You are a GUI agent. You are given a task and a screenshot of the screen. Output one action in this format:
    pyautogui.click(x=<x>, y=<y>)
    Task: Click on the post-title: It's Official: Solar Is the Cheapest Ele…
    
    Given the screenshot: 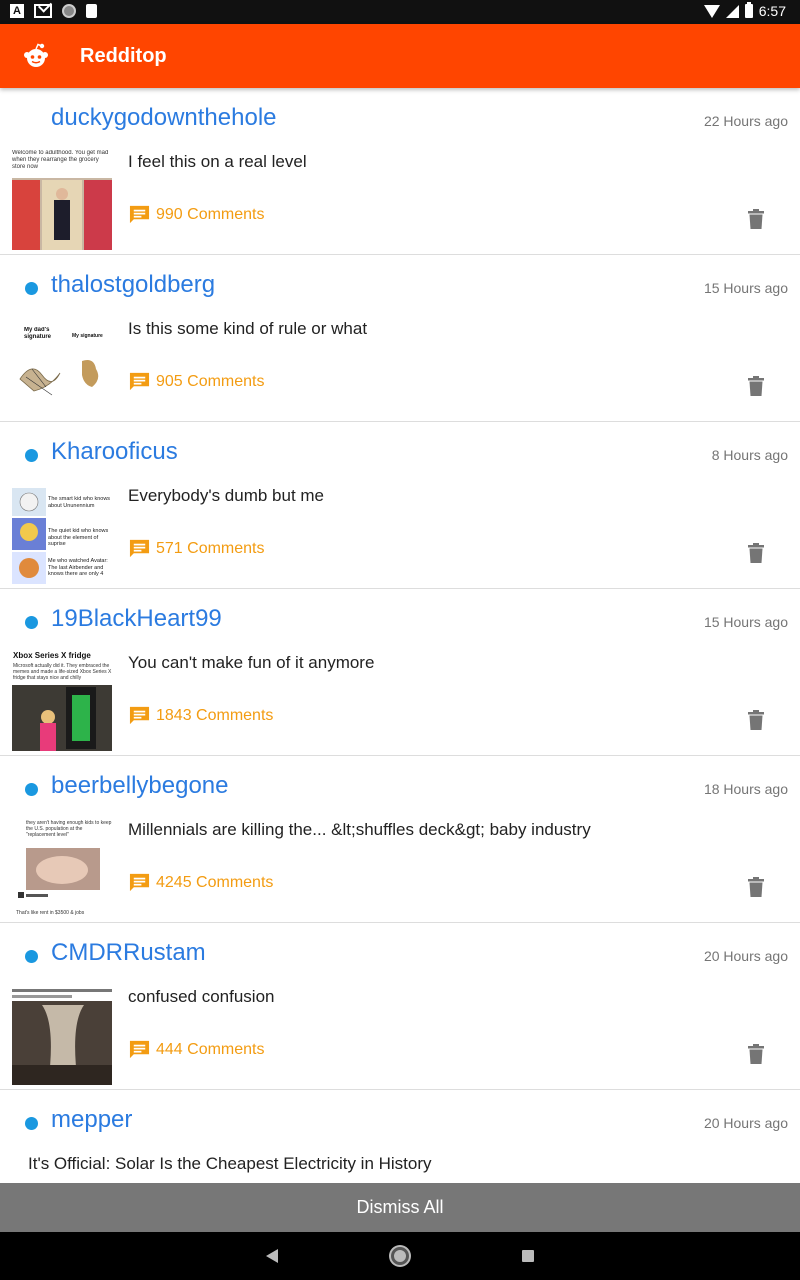 What is the action you would take?
    pyautogui.click(x=230, y=1164)
    